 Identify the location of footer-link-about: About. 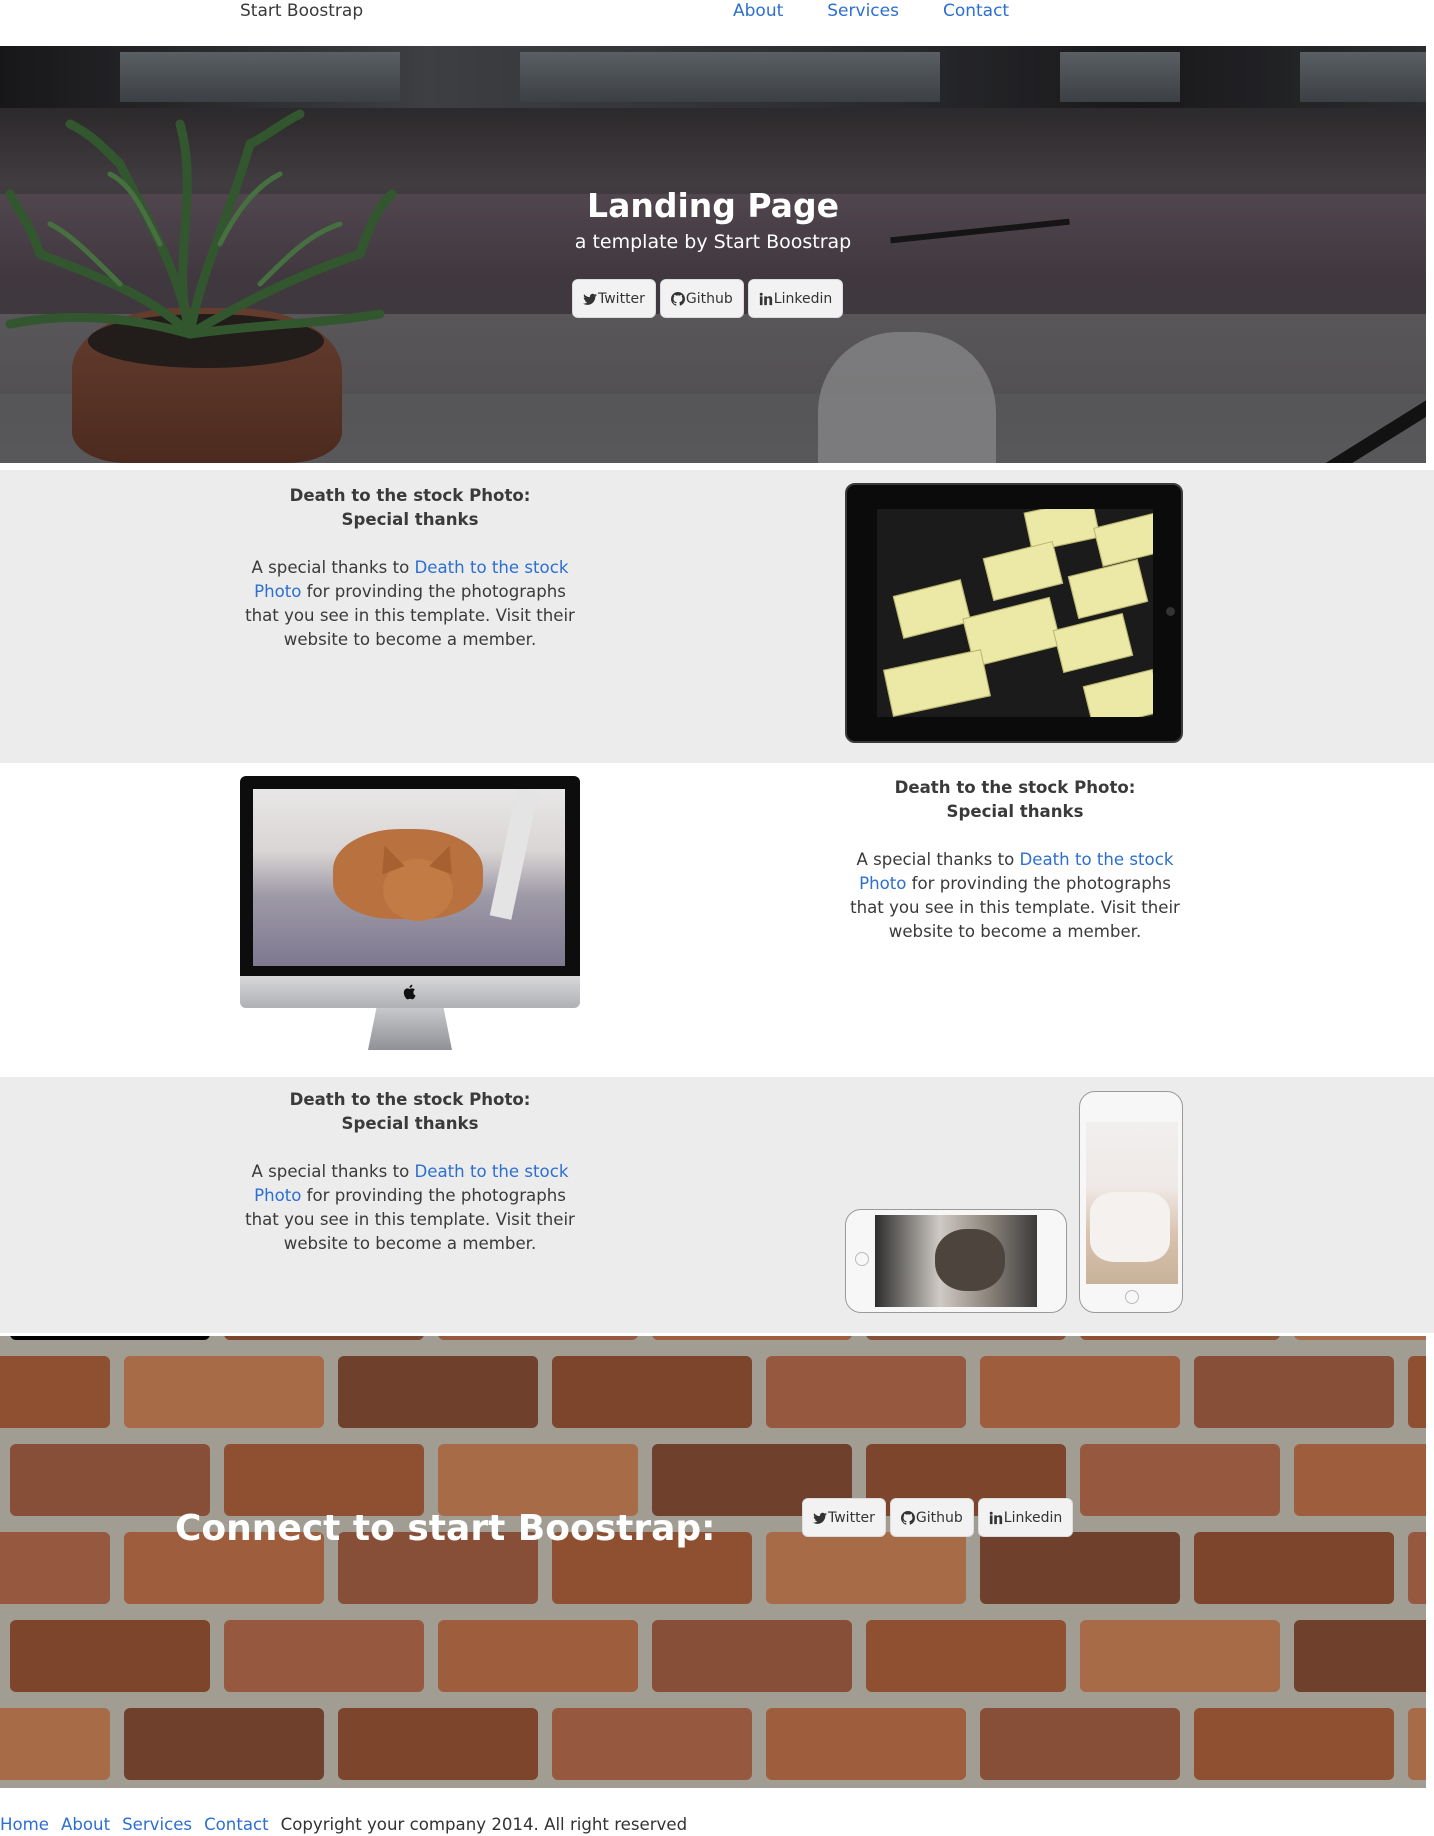
(85, 1824).